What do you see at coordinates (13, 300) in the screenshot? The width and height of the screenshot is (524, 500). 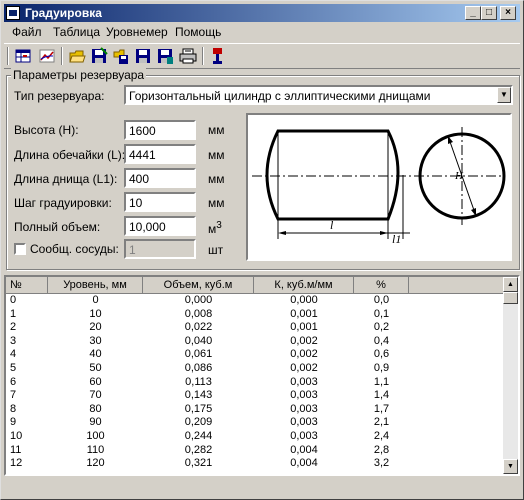 I see `table-cell: 0` at bounding box center [13, 300].